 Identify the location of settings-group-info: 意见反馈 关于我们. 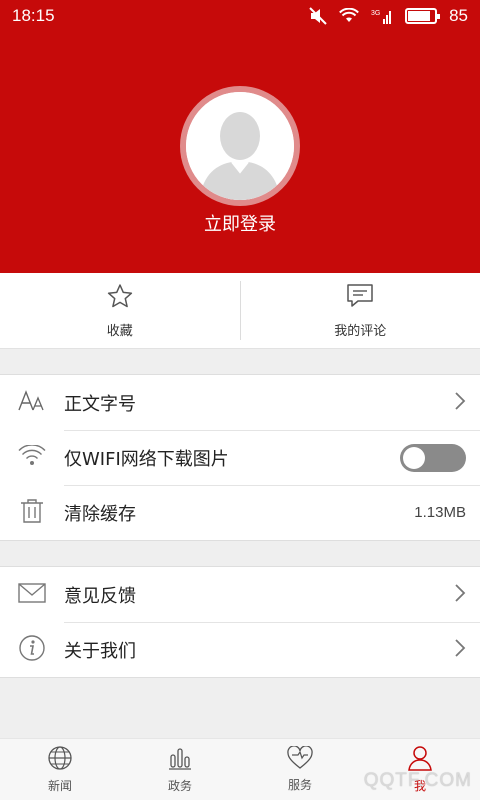
(240, 622).